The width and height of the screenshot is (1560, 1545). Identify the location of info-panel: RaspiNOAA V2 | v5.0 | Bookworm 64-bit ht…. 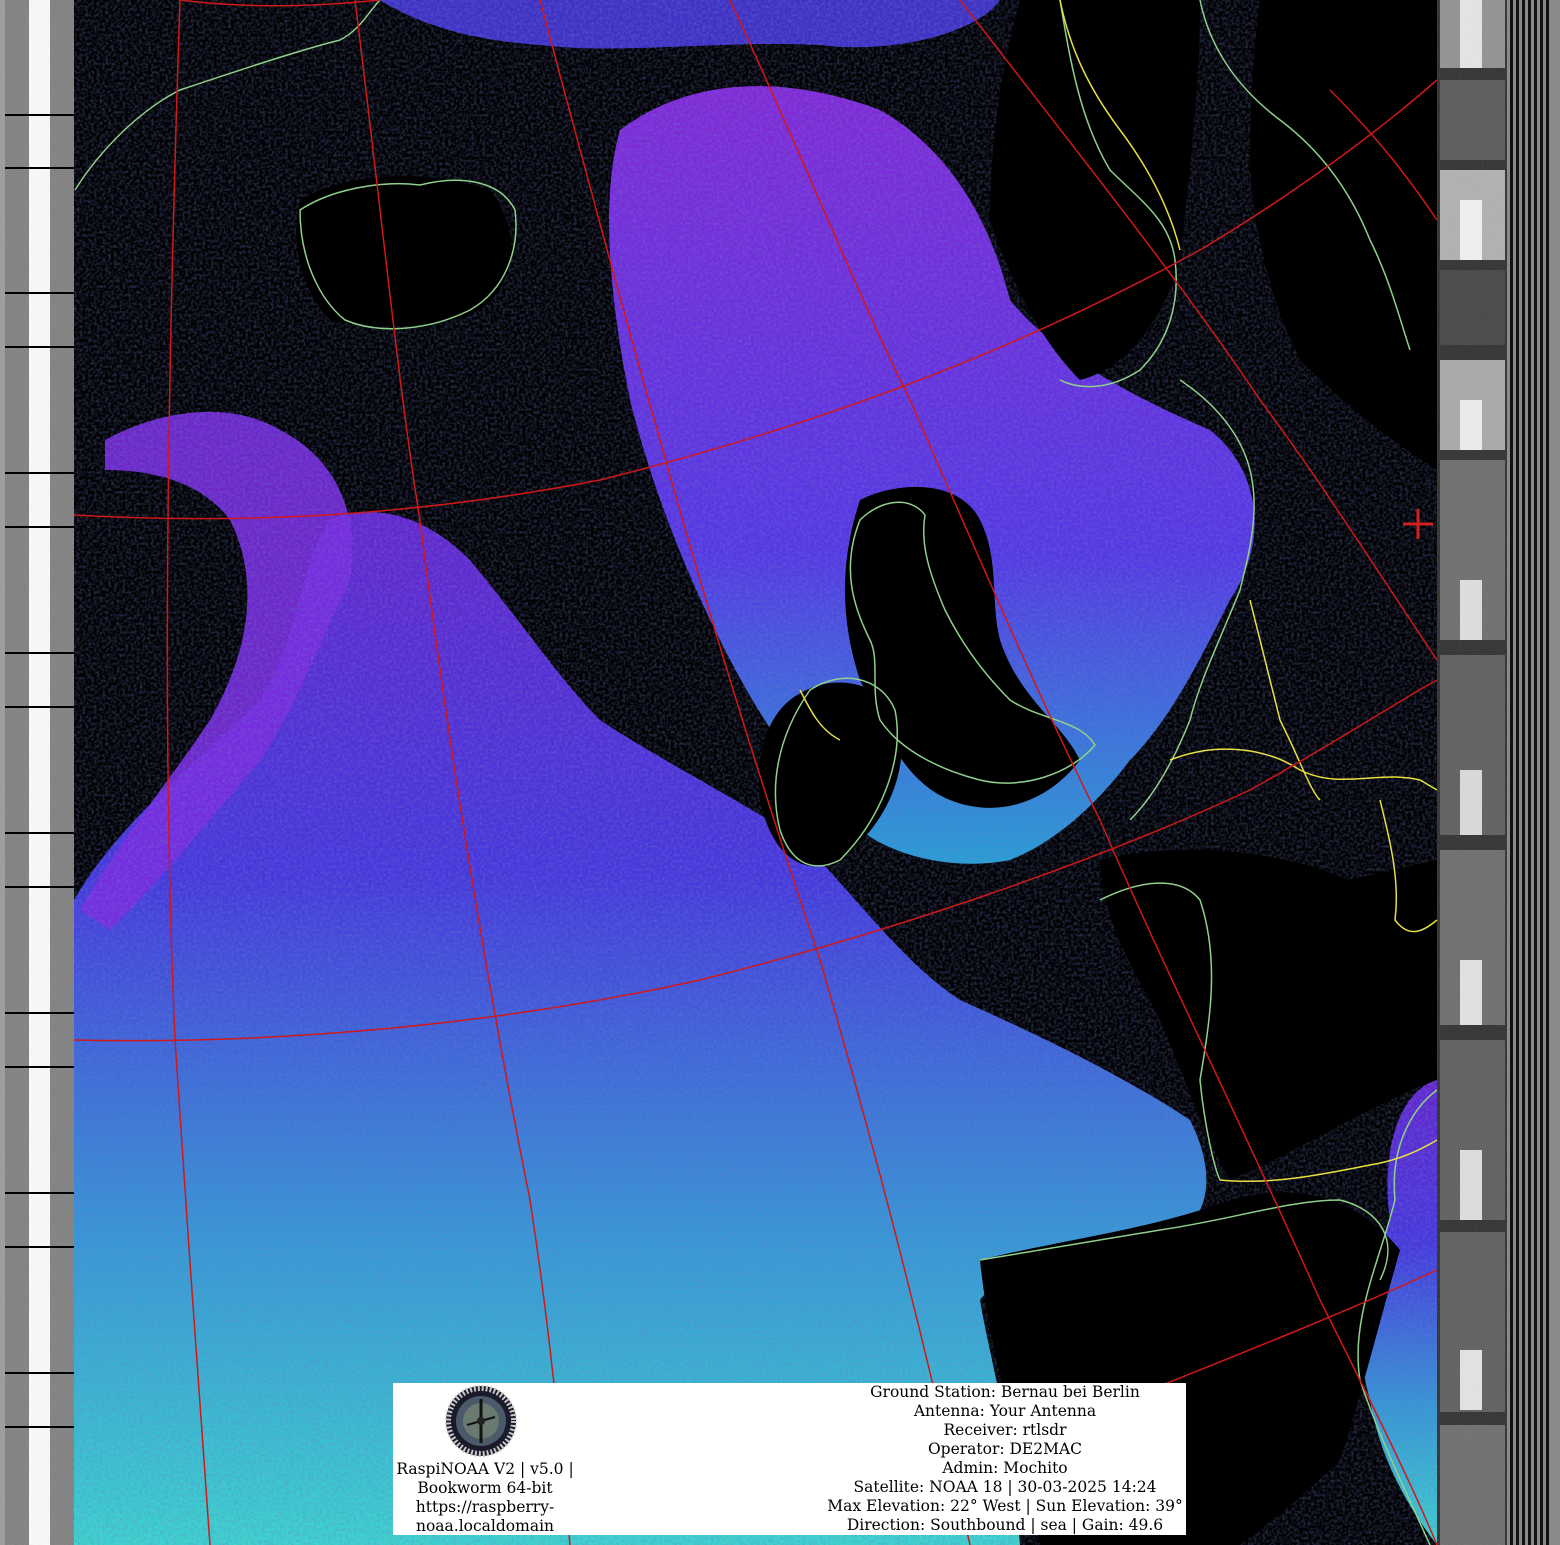
(789, 1459).